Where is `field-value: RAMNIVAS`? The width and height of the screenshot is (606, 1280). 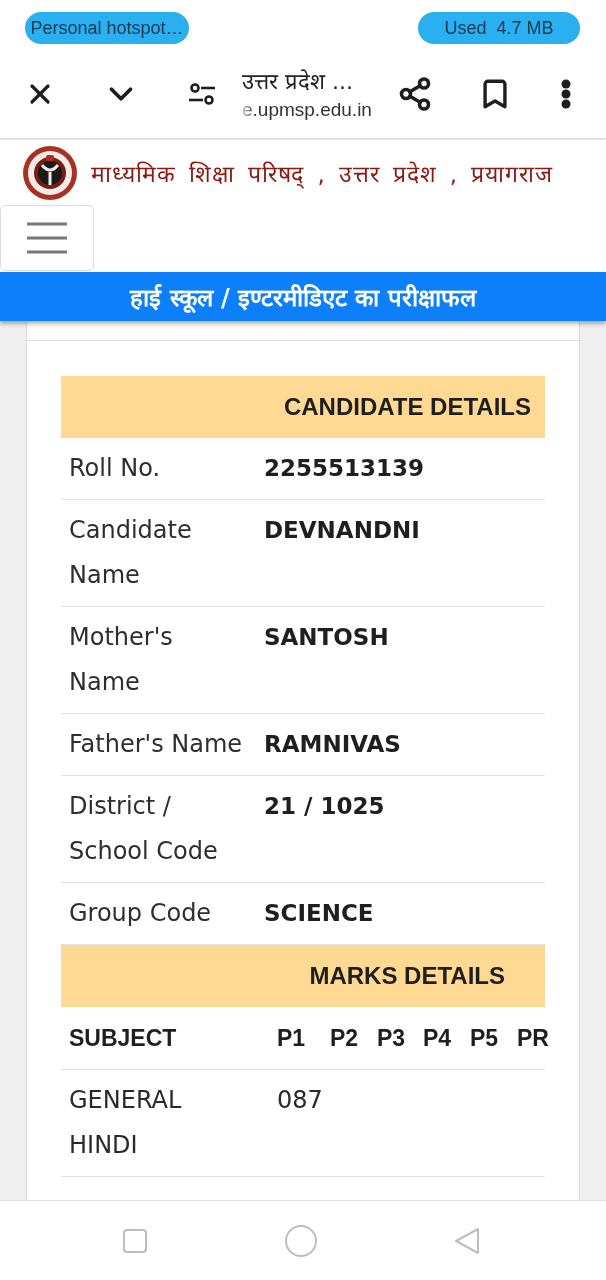 field-value: RAMNIVAS is located at coordinates (332, 744).